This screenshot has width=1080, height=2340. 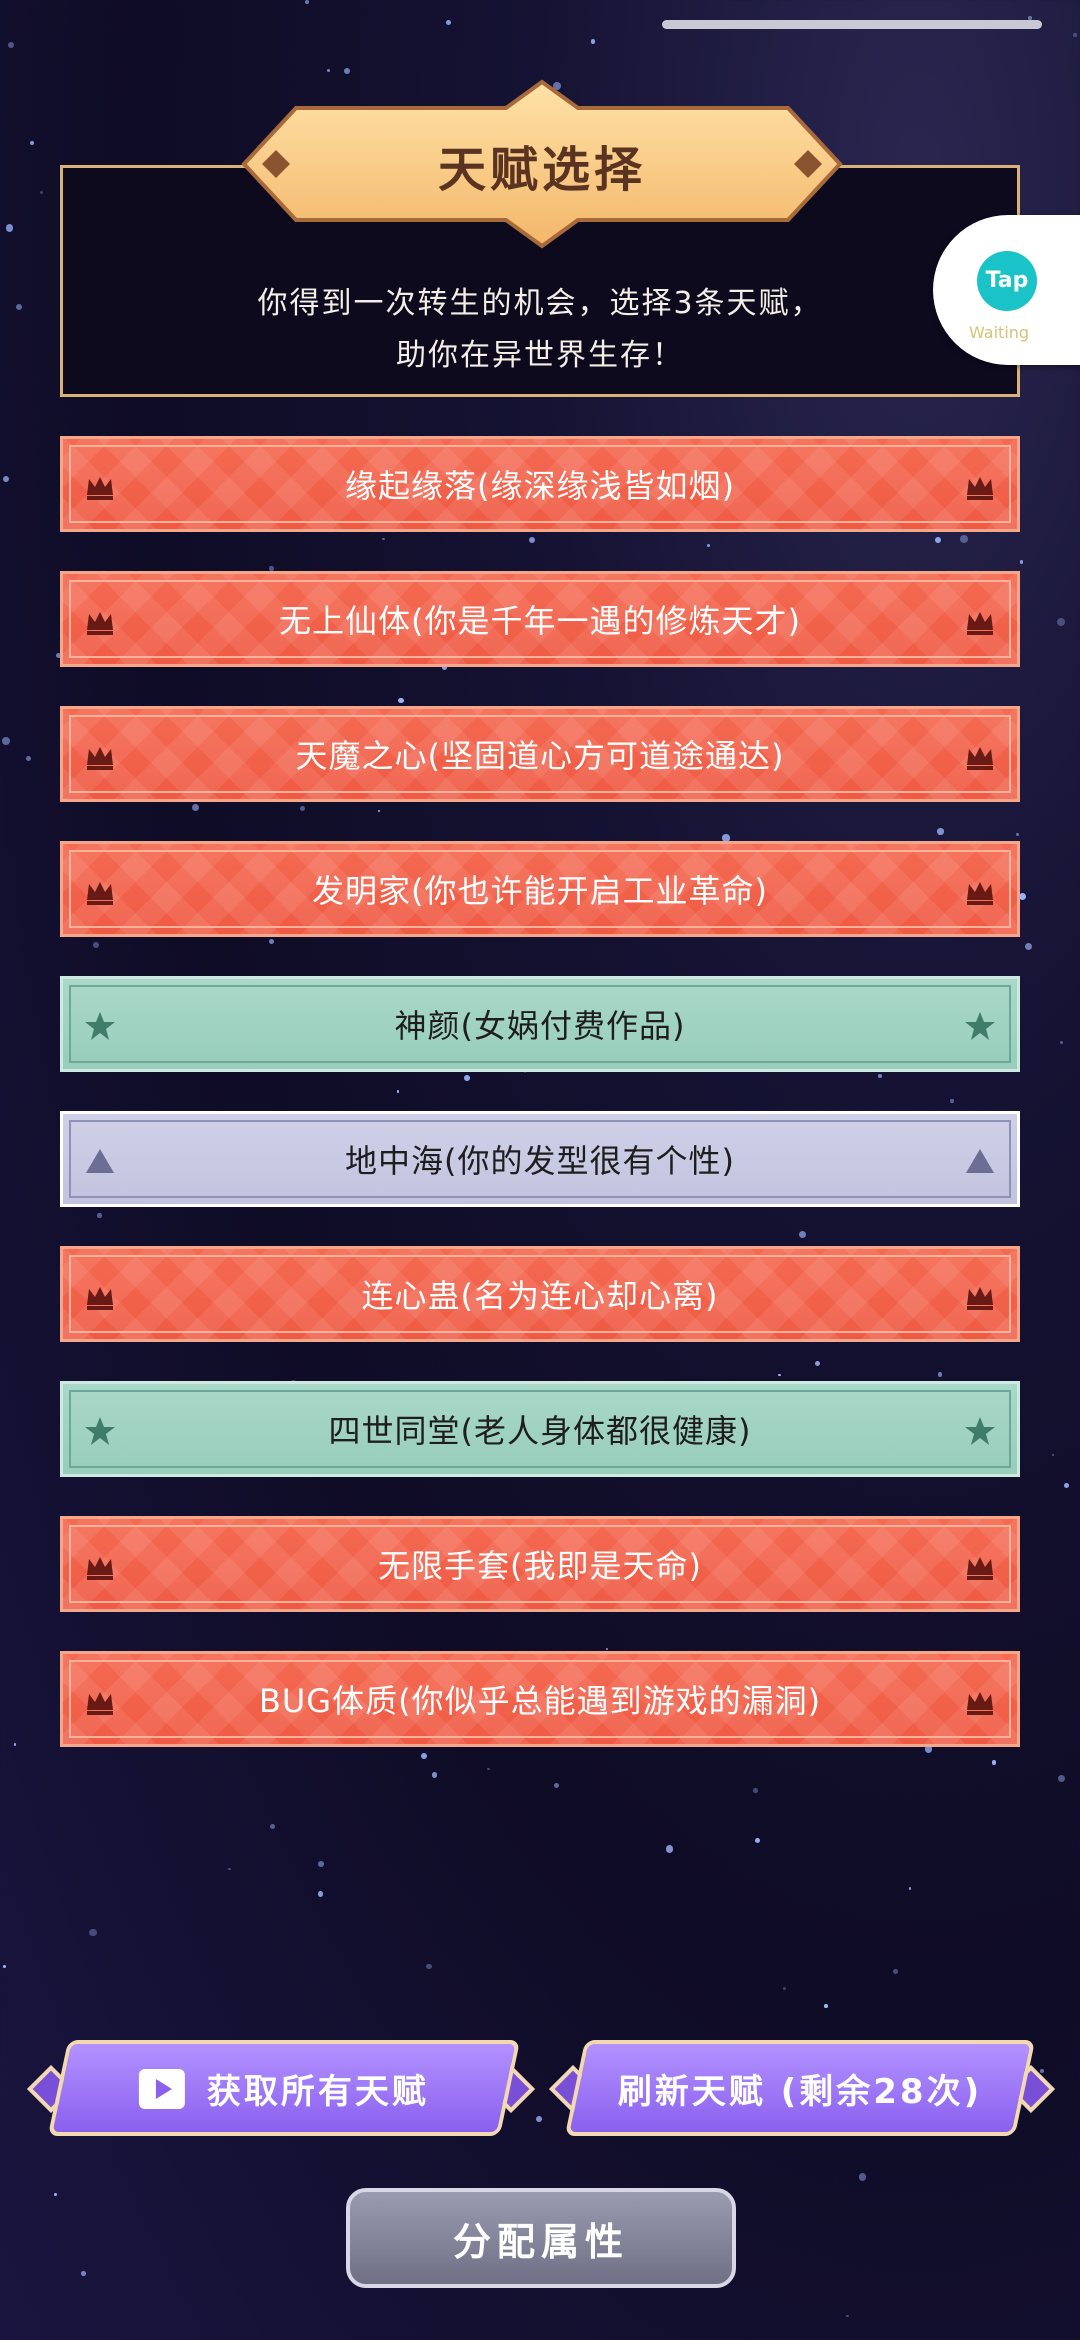 I want to click on talent-label: 连心蛊(名为连心却心离), so click(x=540, y=1296).